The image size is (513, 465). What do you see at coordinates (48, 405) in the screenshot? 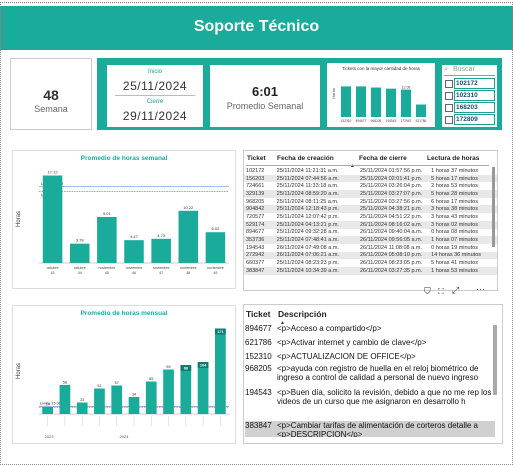
I see `month-bar-value: 14` at bounding box center [48, 405].